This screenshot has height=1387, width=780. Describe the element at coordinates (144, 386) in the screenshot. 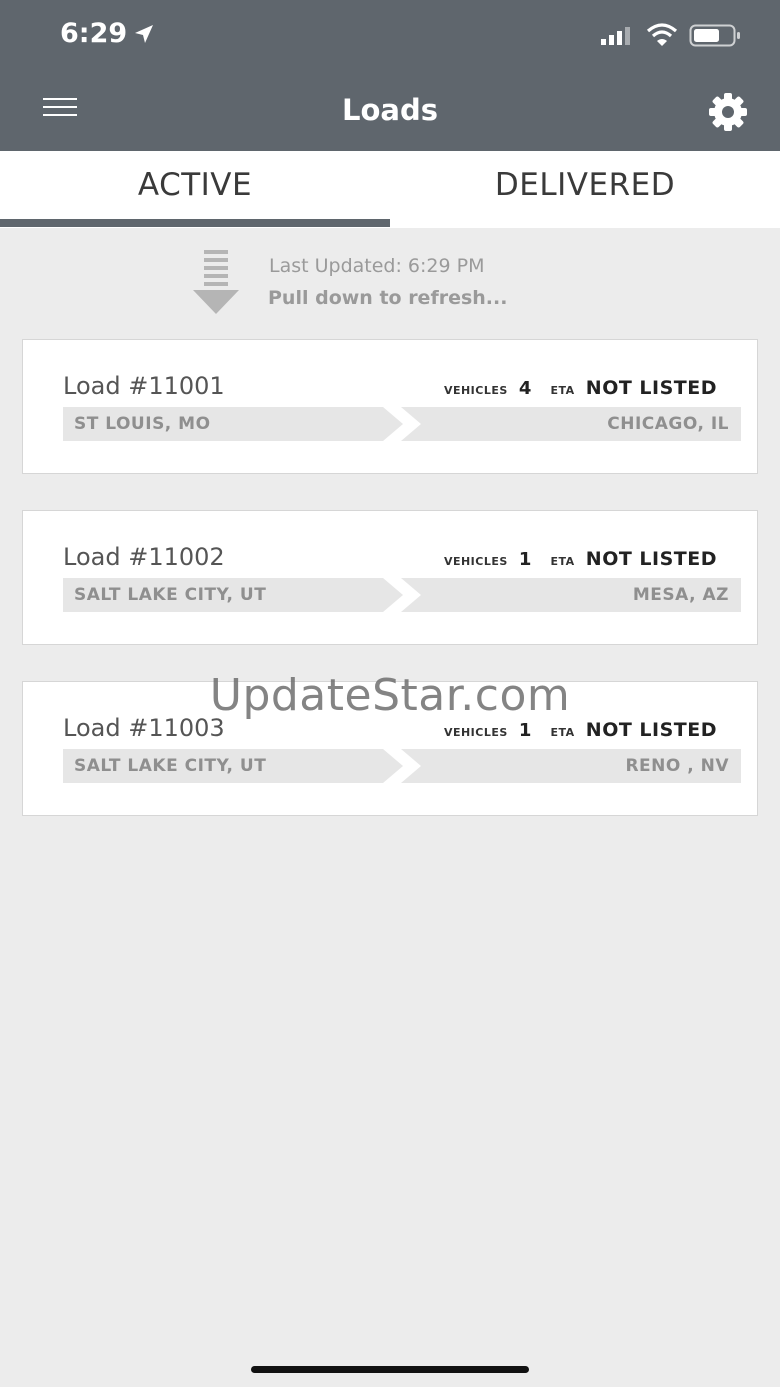

I see `load-title: Load #11001` at that location.